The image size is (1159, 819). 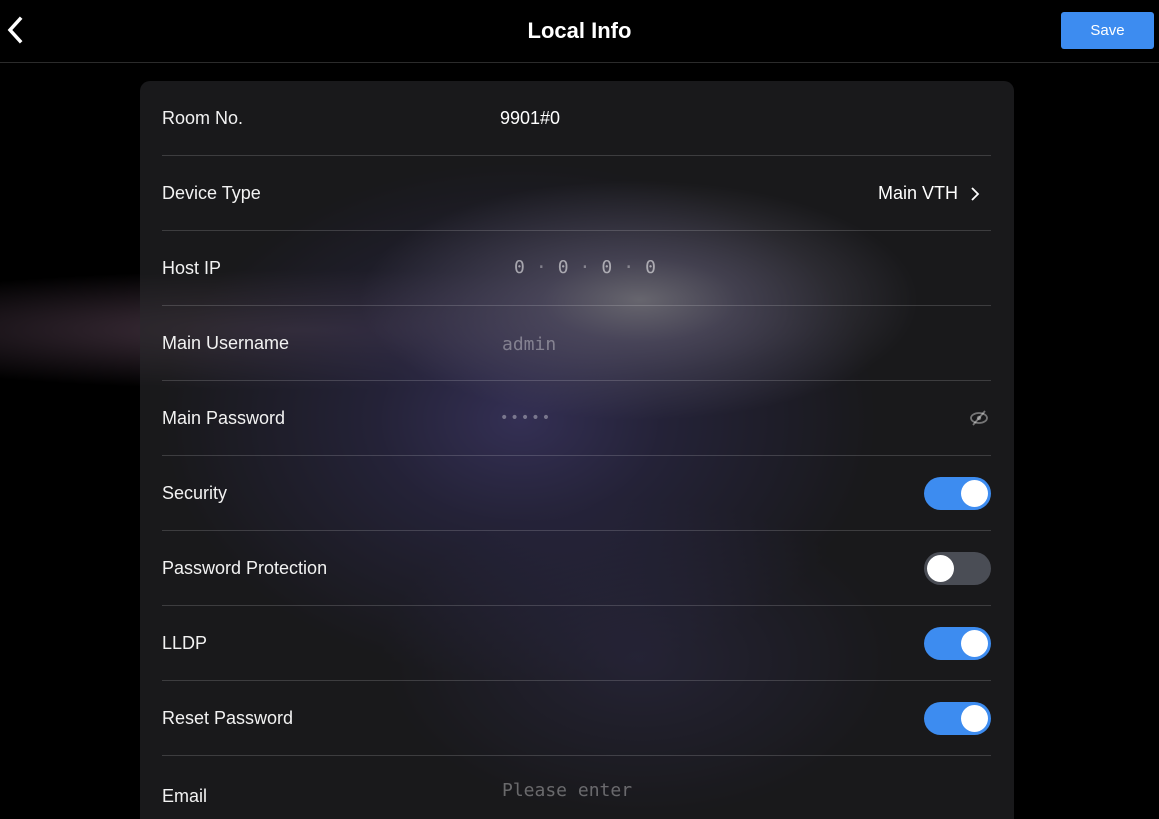 What do you see at coordinates (1107, 30) in the screenshot?
I see `save-button: Save` at bounding box center [1107, 30].